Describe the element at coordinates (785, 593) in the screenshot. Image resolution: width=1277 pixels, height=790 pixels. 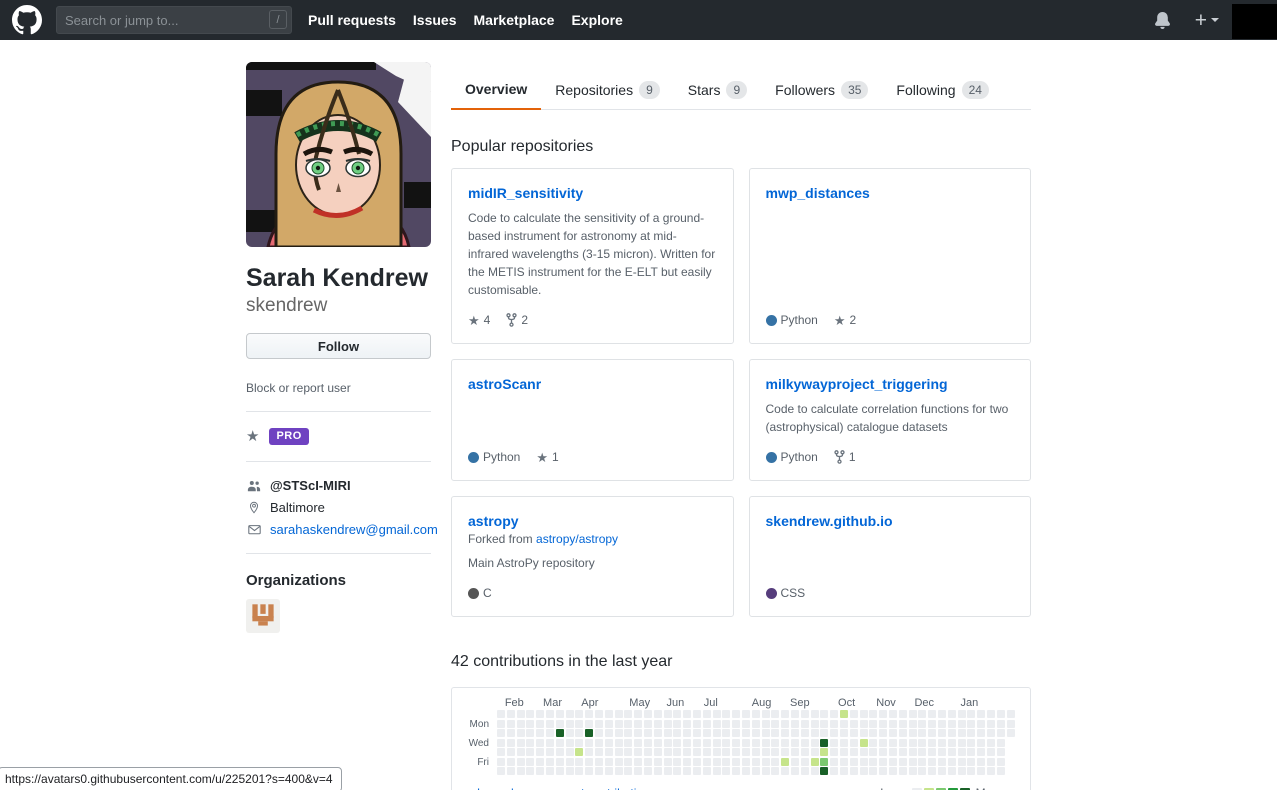
I see `repo-language: CSS` at that location.